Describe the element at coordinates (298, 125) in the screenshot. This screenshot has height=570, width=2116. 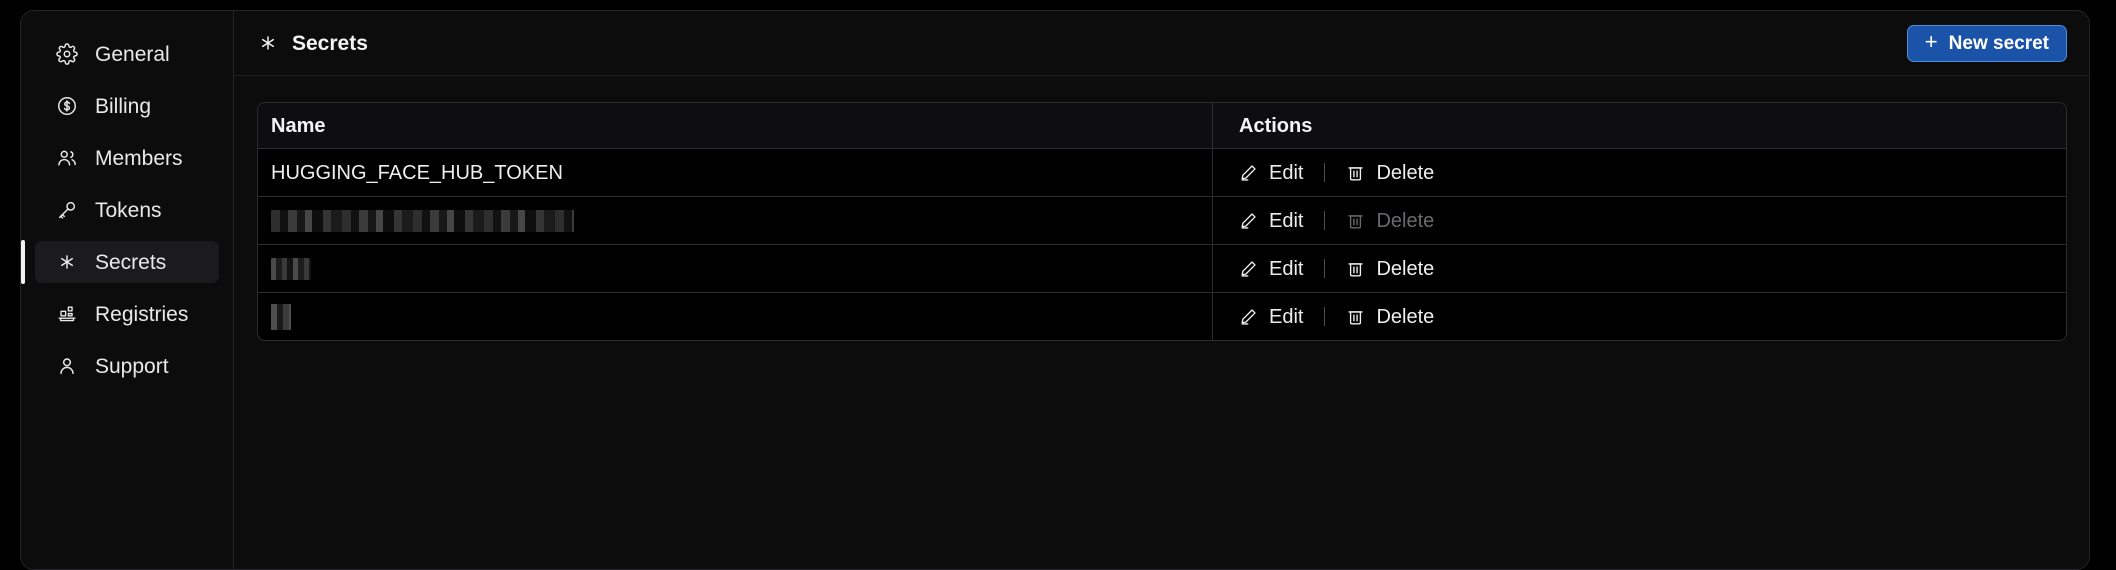
I see `column-header-label: Name` at that location.